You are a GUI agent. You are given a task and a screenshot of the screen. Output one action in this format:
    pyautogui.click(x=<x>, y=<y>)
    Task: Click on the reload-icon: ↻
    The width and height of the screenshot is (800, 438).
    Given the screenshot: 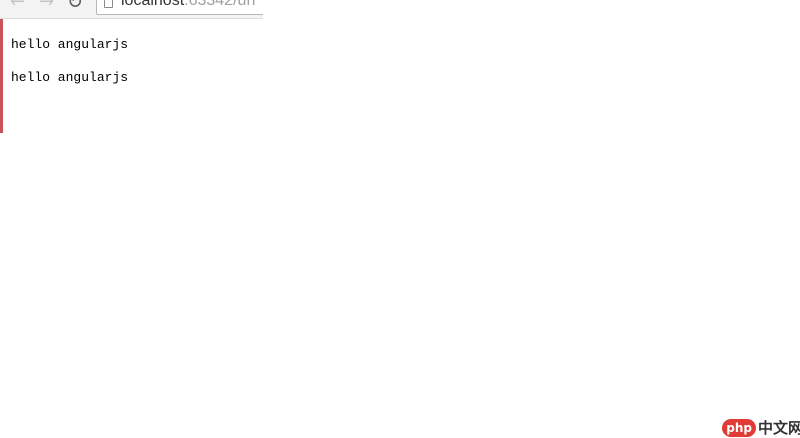 What is the action you would take?
    pyautogui.click(x=75, y=6)
    